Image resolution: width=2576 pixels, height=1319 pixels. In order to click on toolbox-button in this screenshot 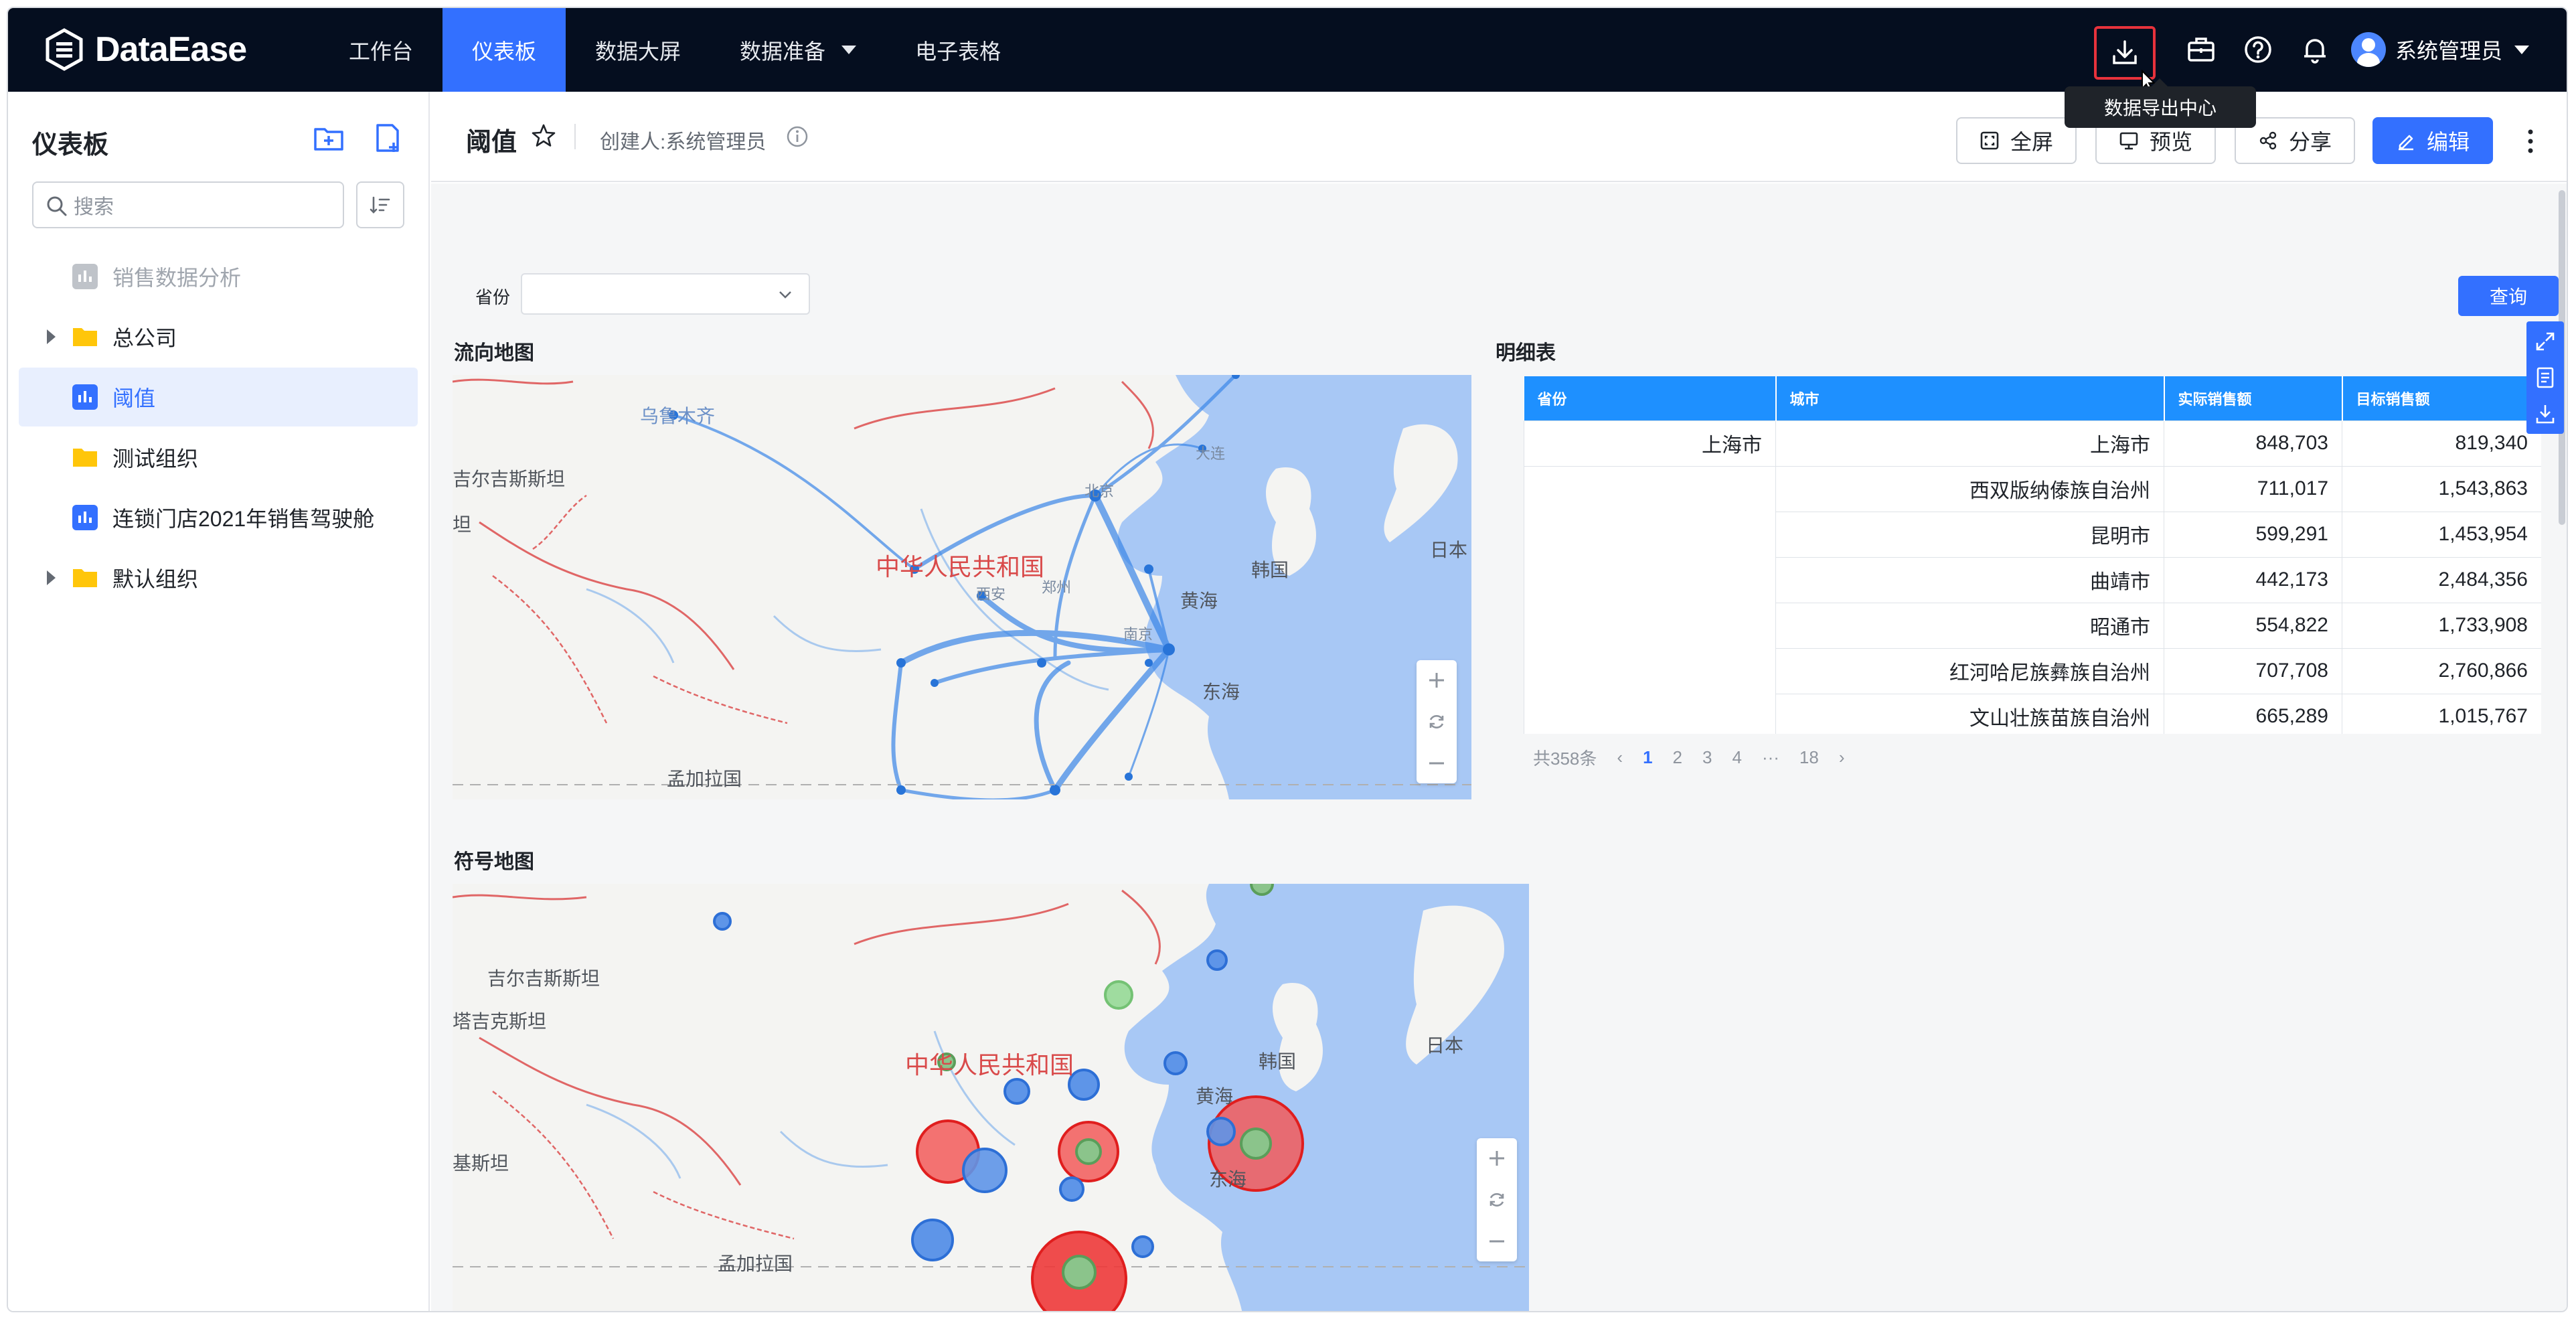, I will do `click(2201, 49)`.